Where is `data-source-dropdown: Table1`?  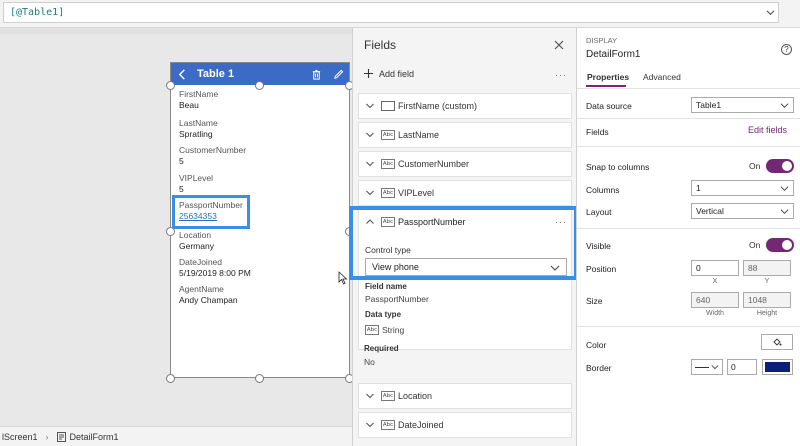 data-source-dropdown: Table1 is located at coordinates (742, 105).